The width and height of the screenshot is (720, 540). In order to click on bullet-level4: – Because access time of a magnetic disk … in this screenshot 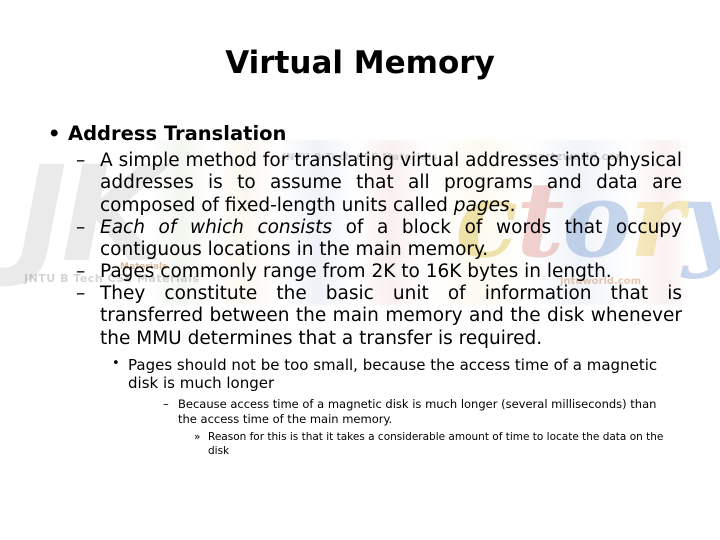, I will do `click(360, 411)`.